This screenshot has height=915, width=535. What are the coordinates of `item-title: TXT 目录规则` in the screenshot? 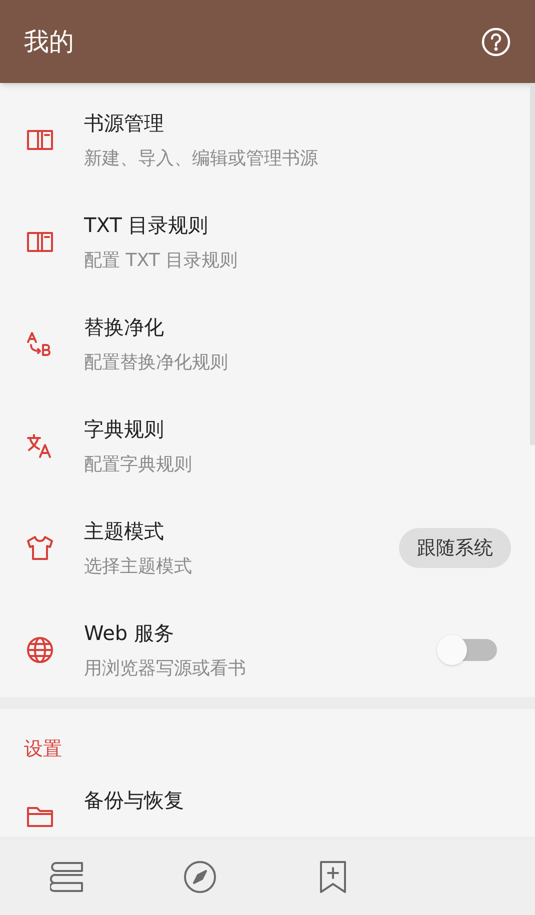 It's located at (147, 225).